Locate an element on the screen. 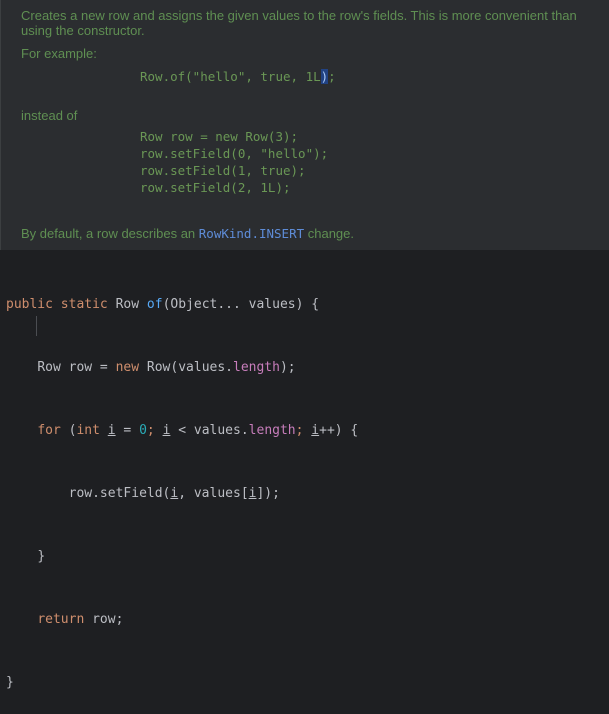  kw-static: static is located at coordinates (84, 304).